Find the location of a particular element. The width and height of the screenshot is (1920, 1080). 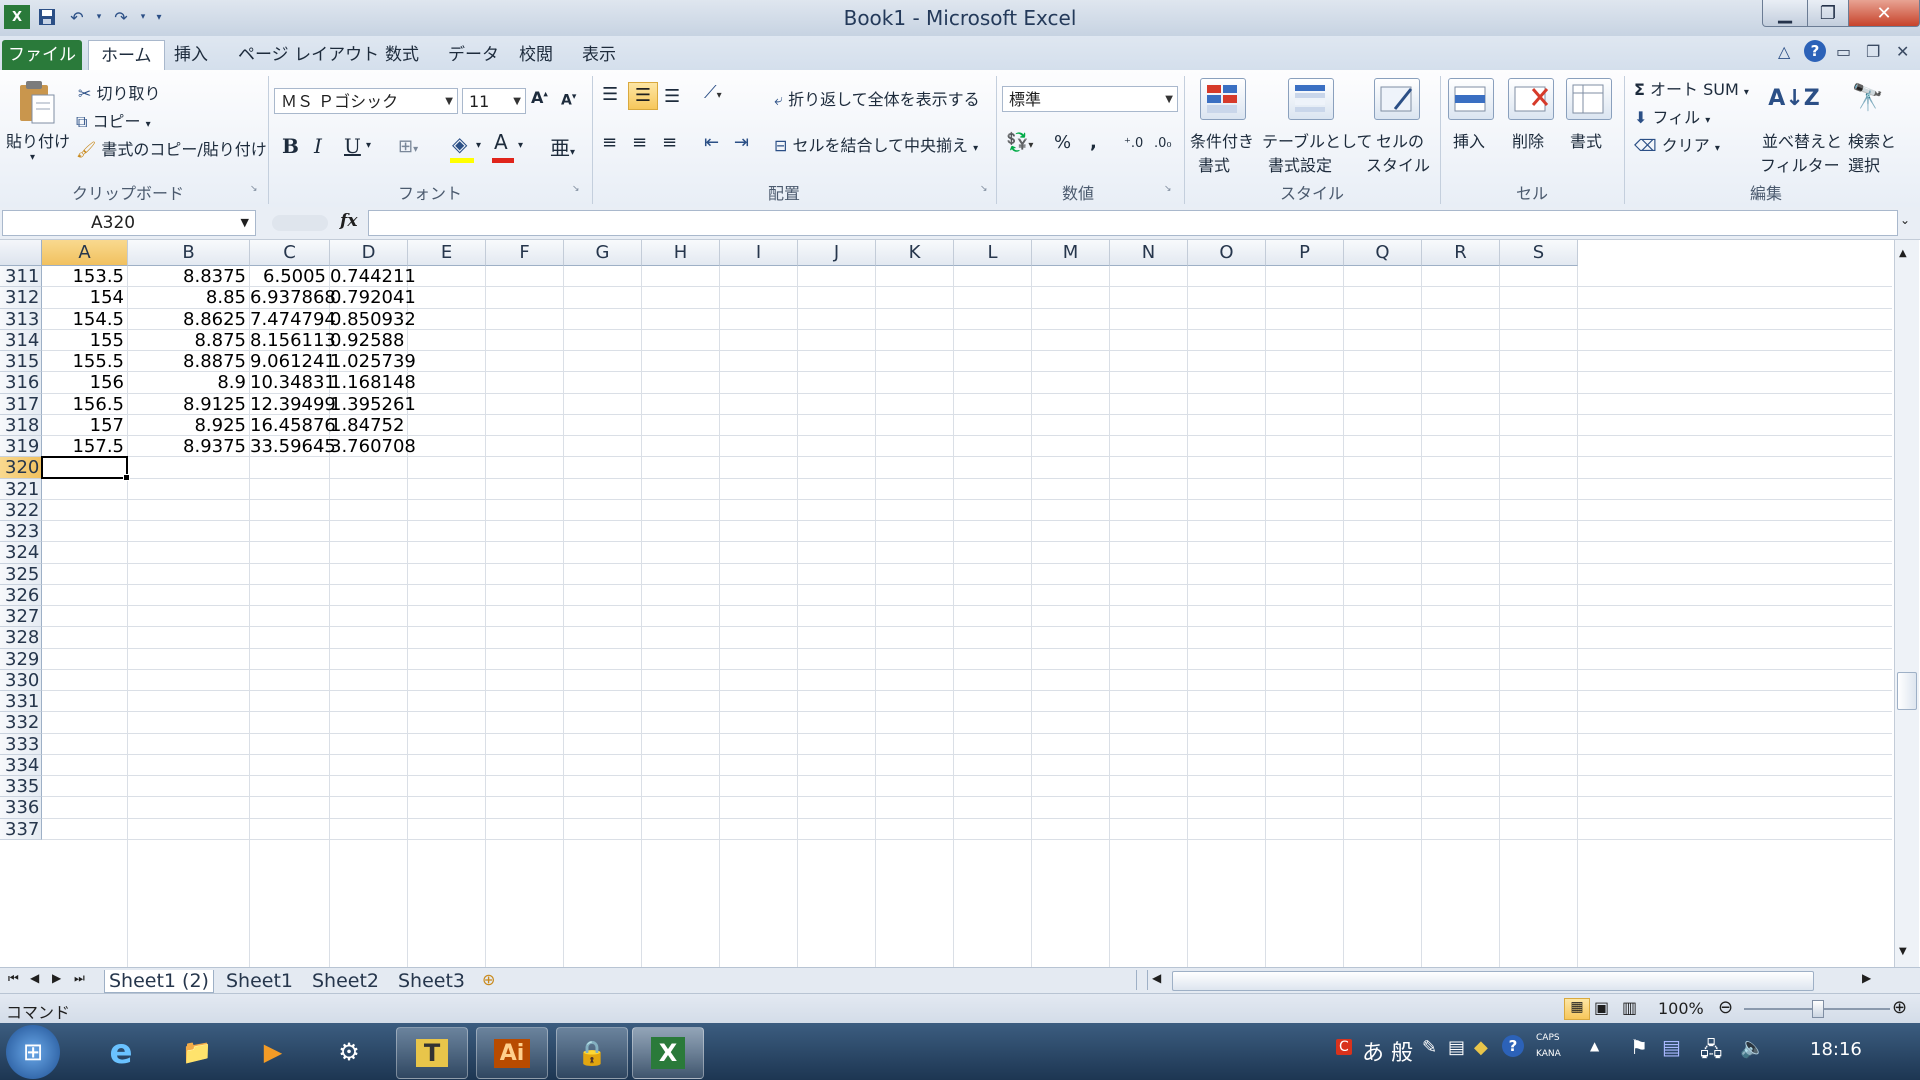

cell-a314: 155 is located at coordinates (85, 340).